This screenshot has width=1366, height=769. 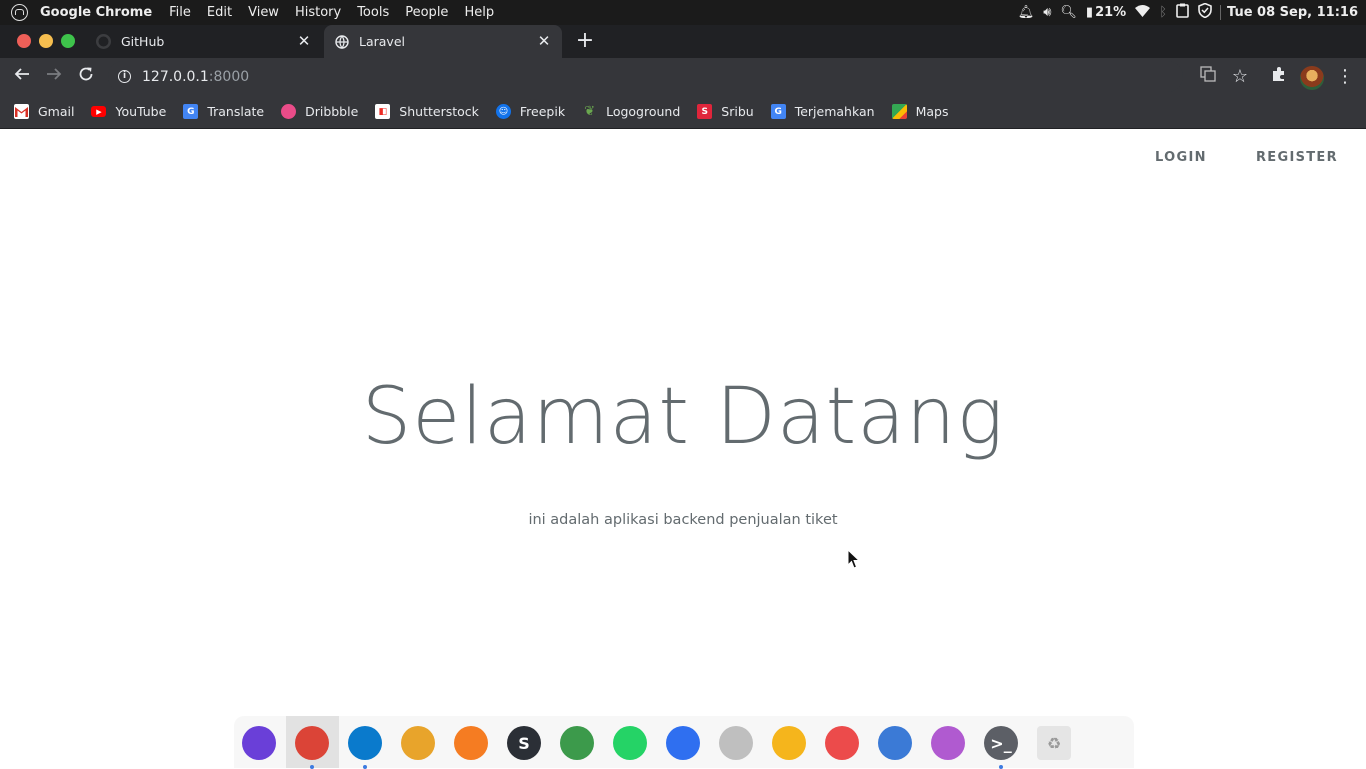 I want to click on back-button, so click(x=22, y=77).